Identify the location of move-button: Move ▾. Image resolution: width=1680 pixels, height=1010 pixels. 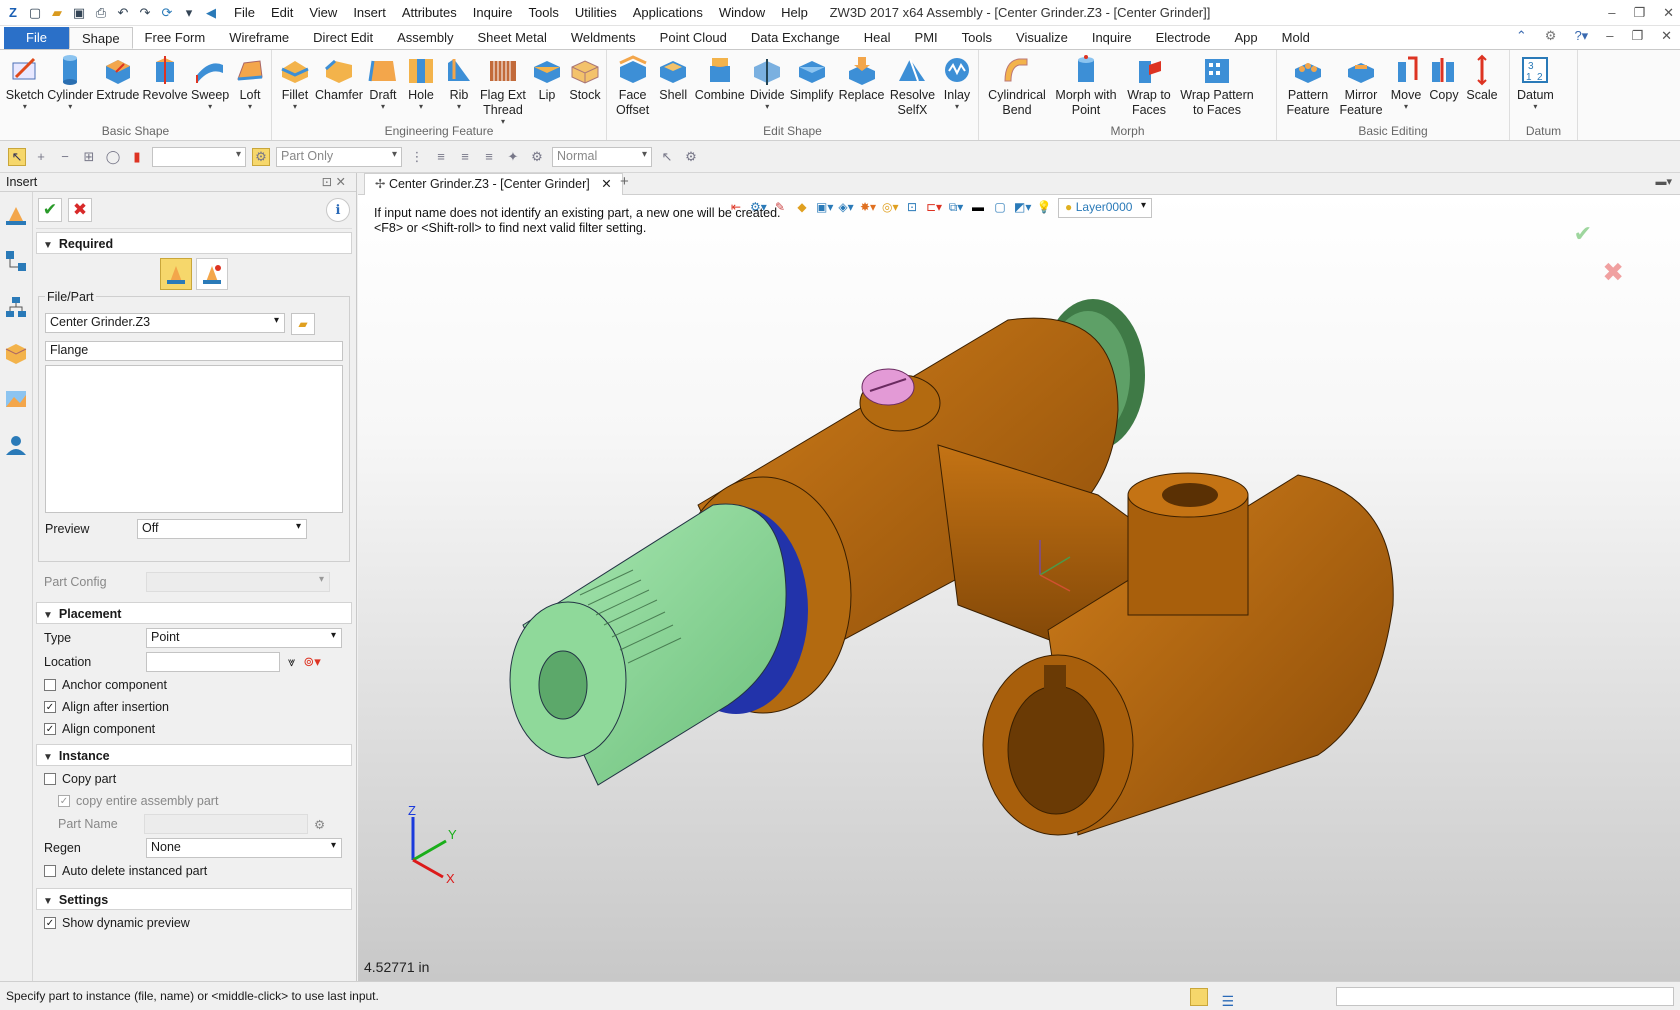
(1406, 81).